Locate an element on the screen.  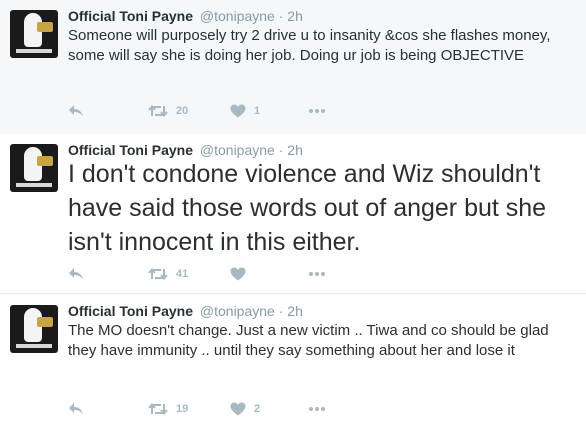
retweet-count: 19 is located at coordinates (182, 409).